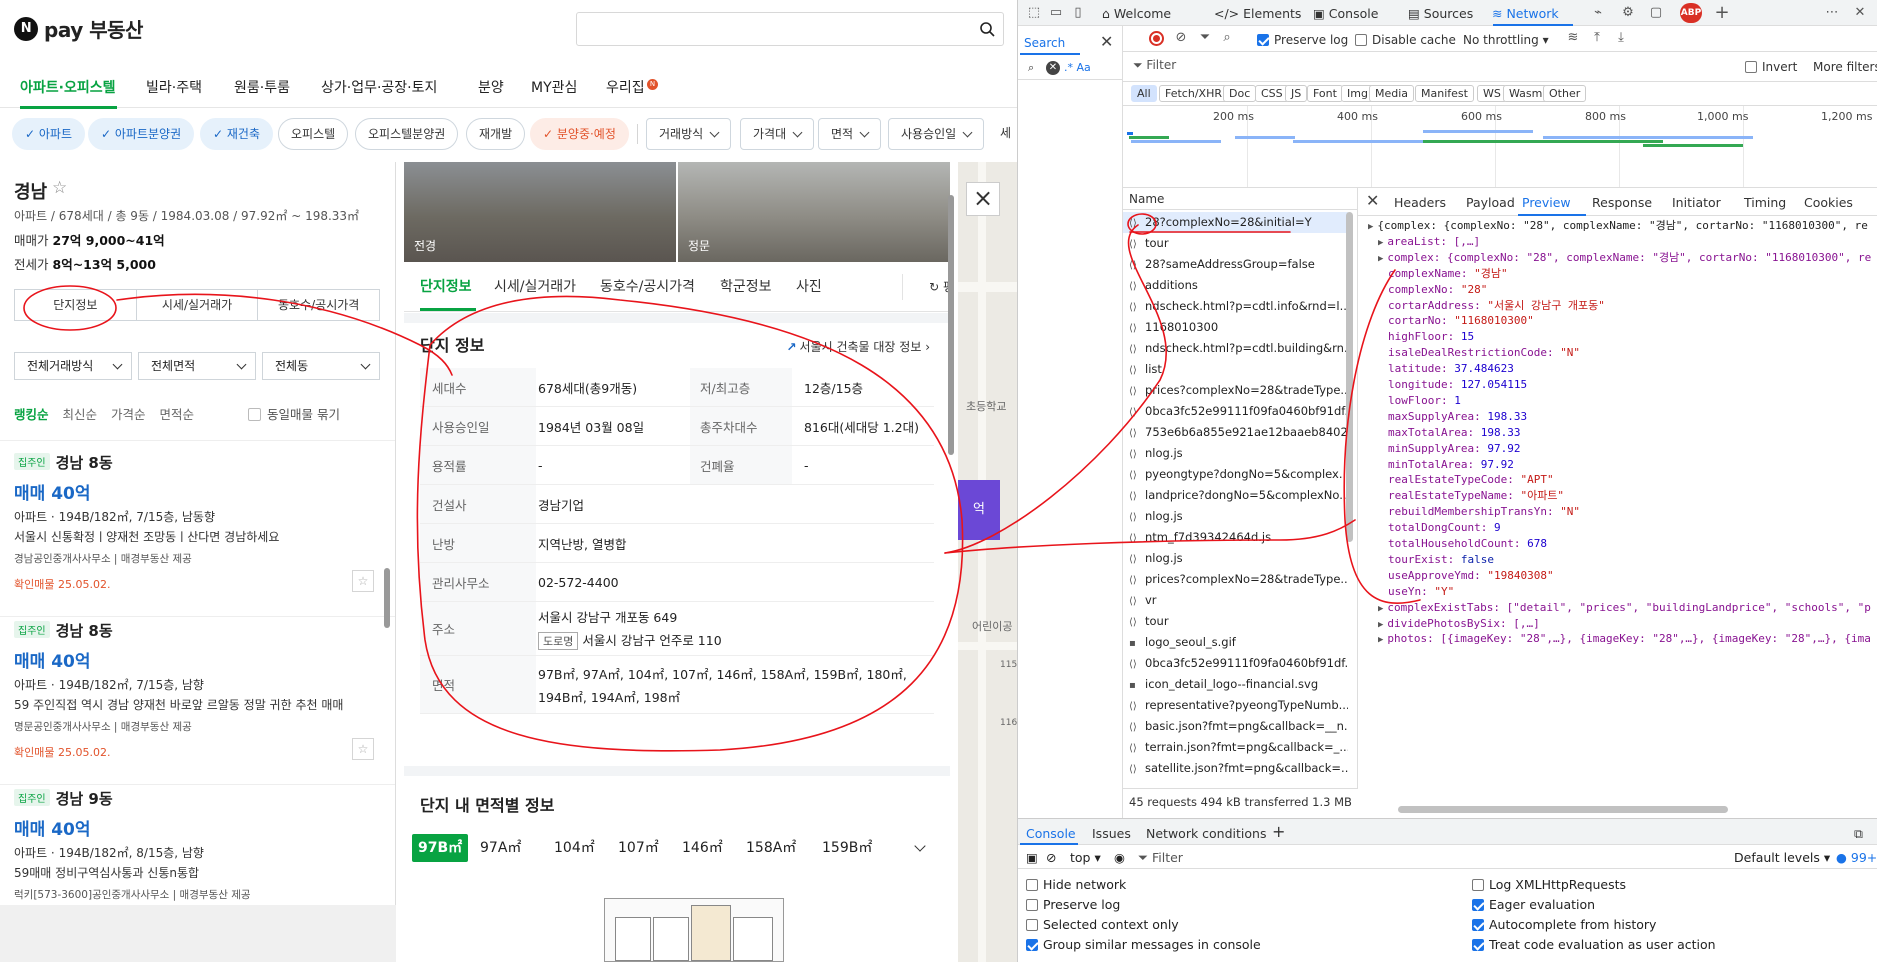 The width and height of the screenshot is (1877, 962). I want to click on chip-apartment: ✓ 아파트, so click(48, 134).